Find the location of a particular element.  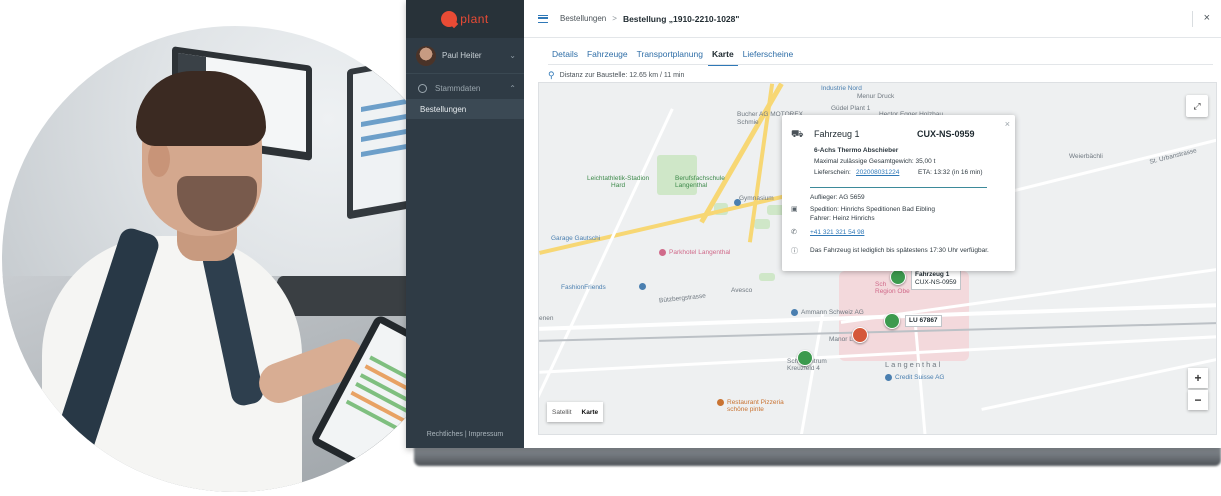

map-label: Parkhotel Langenthal is located at coordinates (700, 252).